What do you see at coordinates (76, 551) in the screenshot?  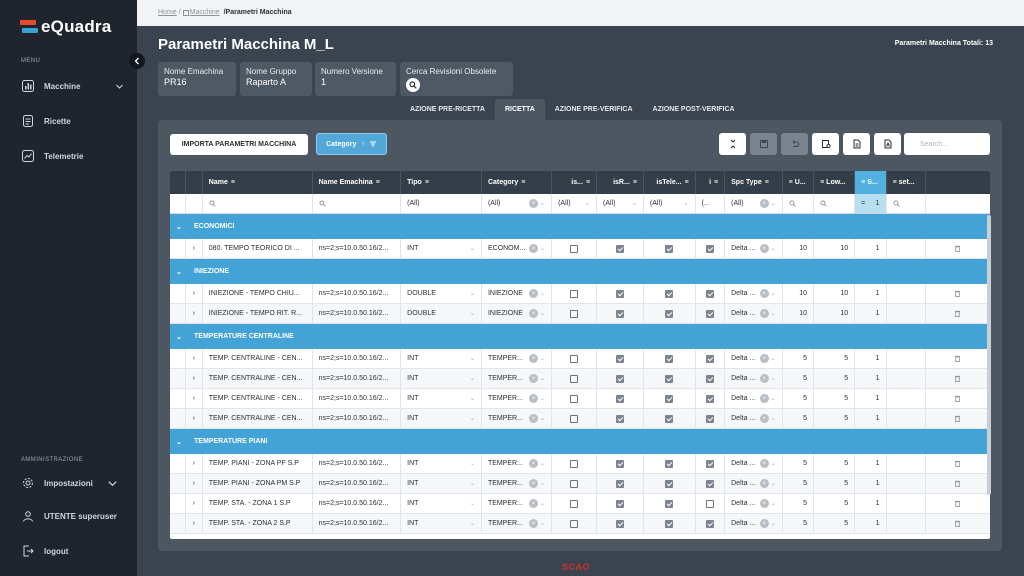 I see `sidebar-item-logout: logout` at bounding box center [76, 551].